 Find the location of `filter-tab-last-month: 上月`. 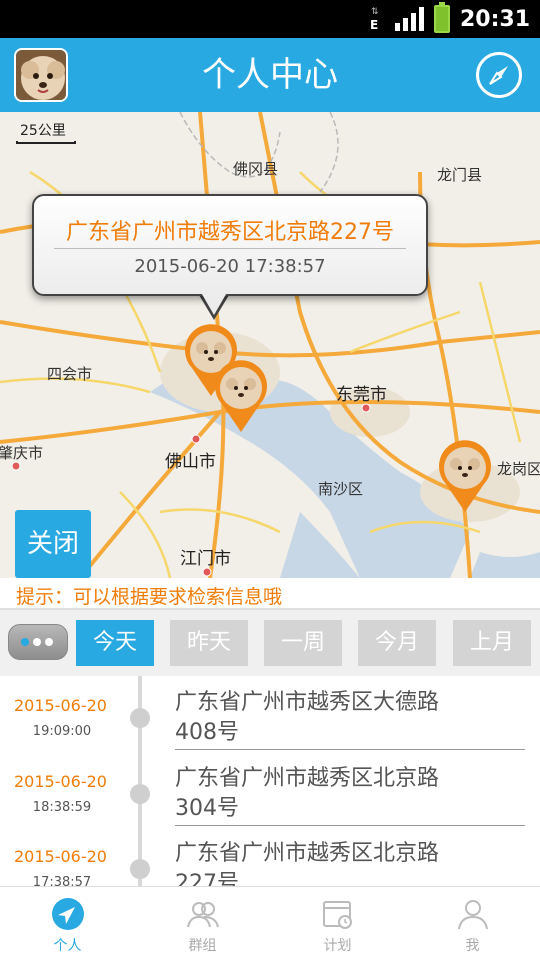

filter-tab-last-month: 上月 is located at coordinates (492, 643).